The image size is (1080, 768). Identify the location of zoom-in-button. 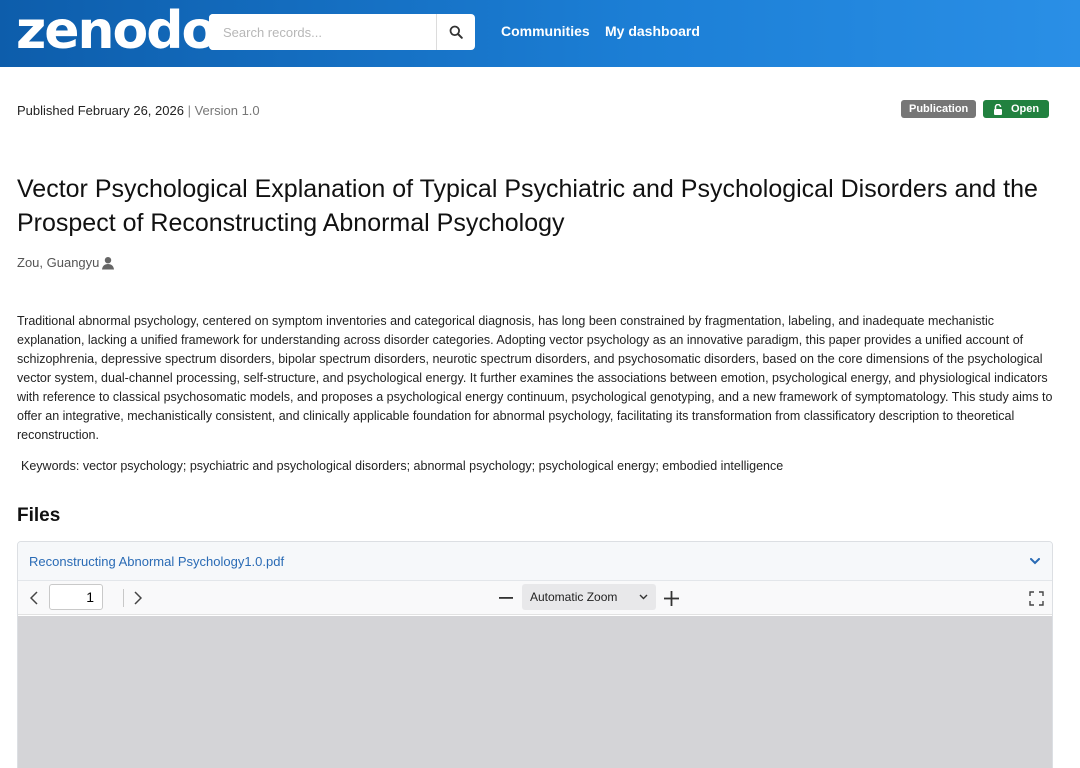
(671, 598).